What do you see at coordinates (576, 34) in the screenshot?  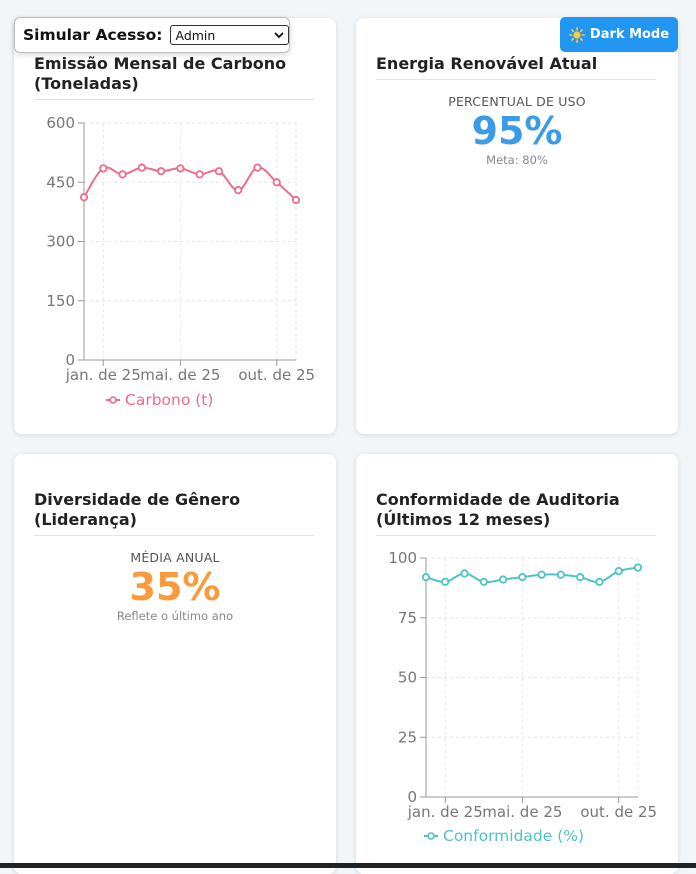 I see `sun-icon` at bounding box center [576, 34].